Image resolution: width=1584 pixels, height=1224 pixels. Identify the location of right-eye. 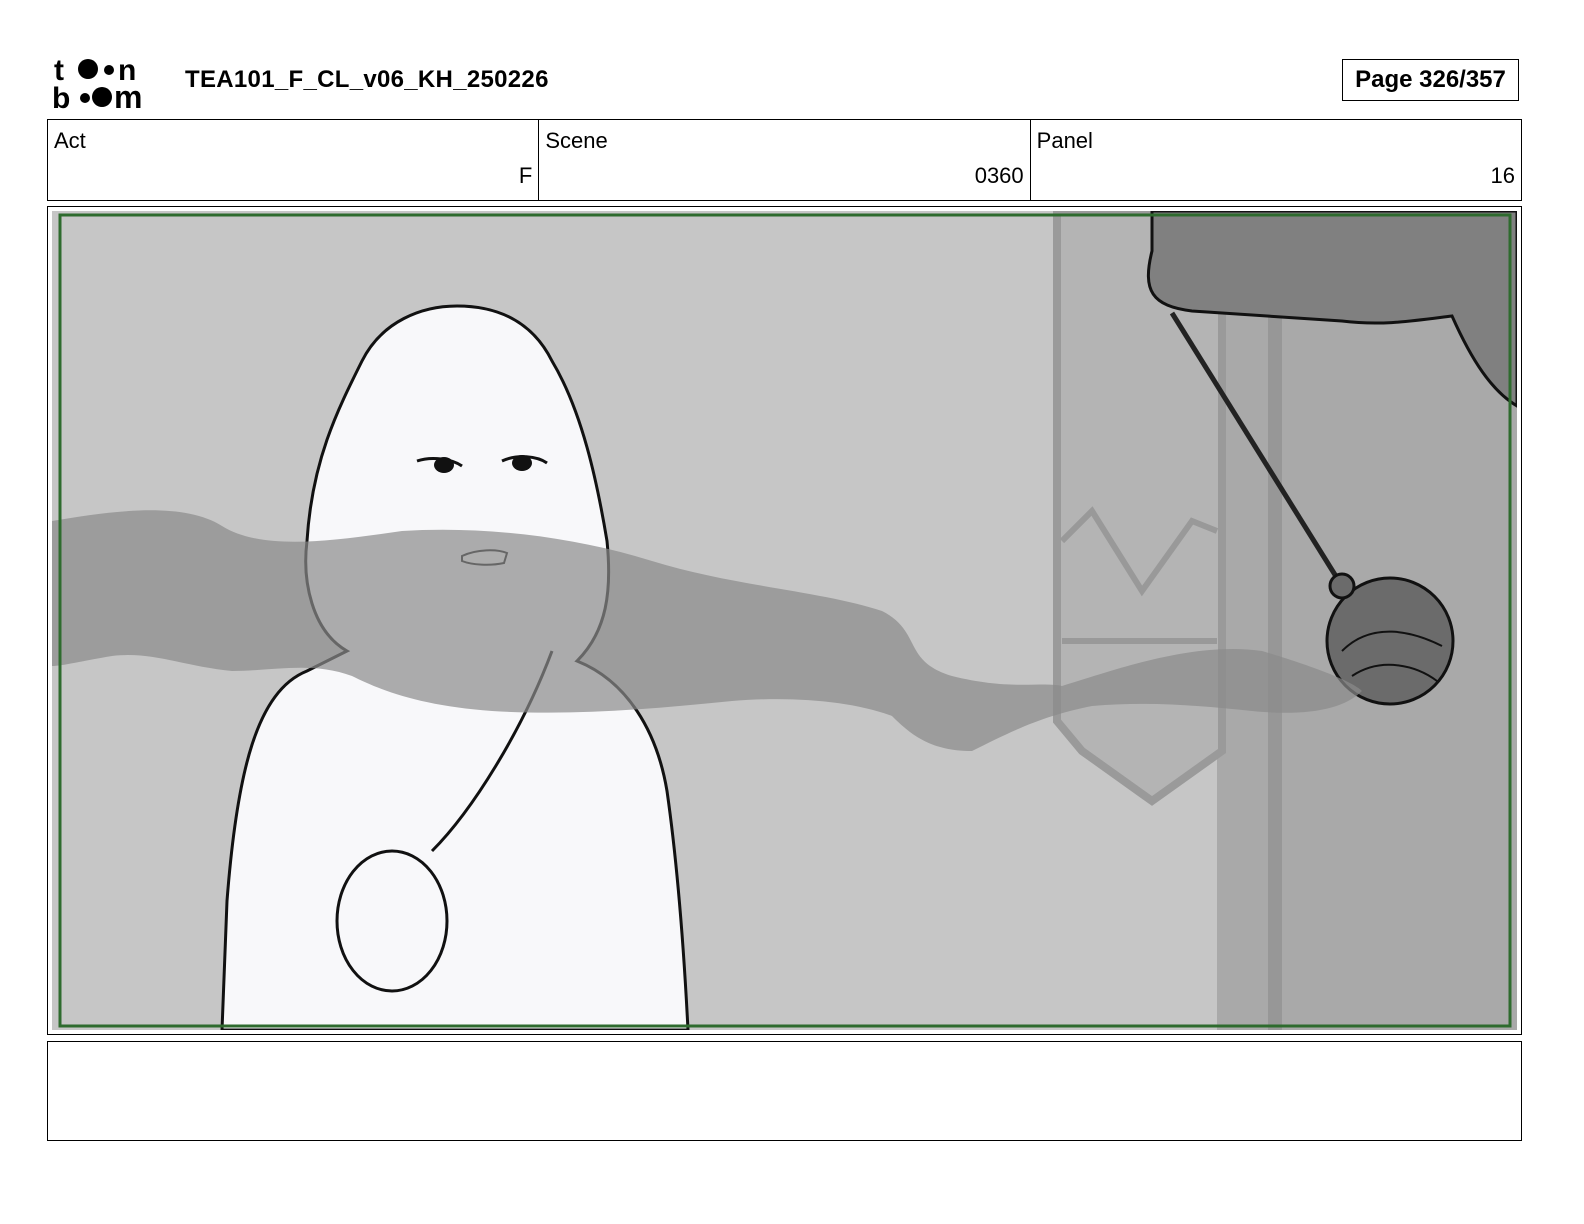
(522, 463).